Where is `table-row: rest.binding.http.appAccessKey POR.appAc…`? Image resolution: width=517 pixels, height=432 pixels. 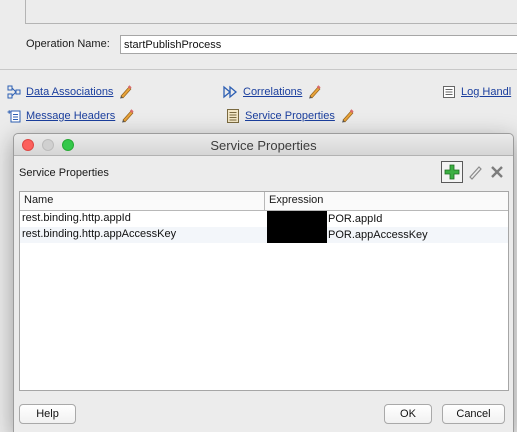
table-row: rest.binding.http.appAccessKey POR.appAc… is located at coordinates (264, 235).